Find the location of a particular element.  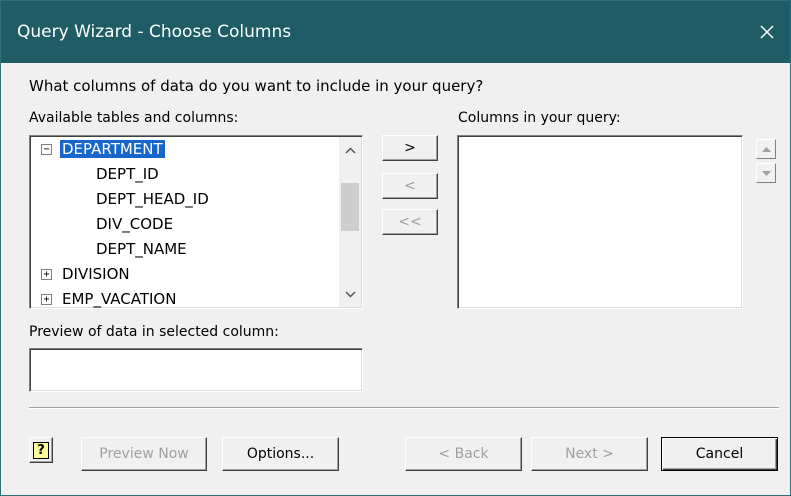

tree-item-dept-name: DEPT_NAME is located at coordinates (141, 249).